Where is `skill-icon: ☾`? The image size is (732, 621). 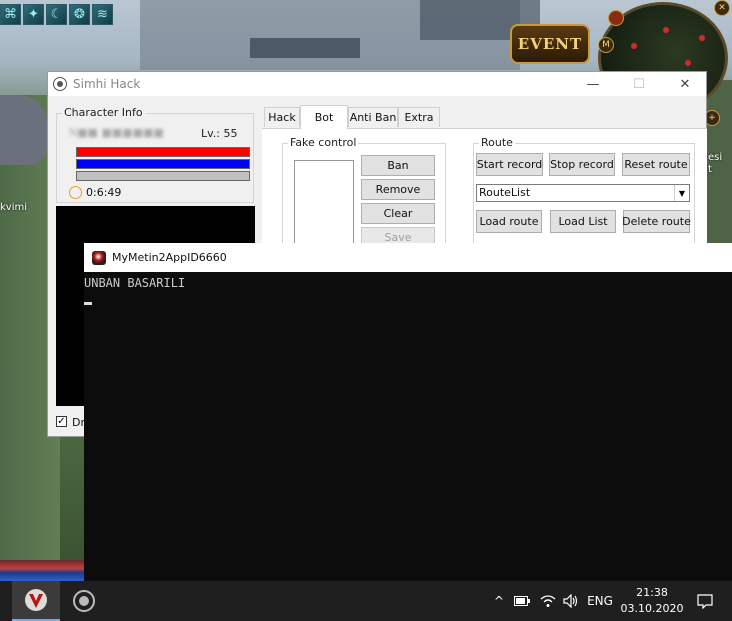 skill-icon: ☾ is located at coordinates (56, 14).